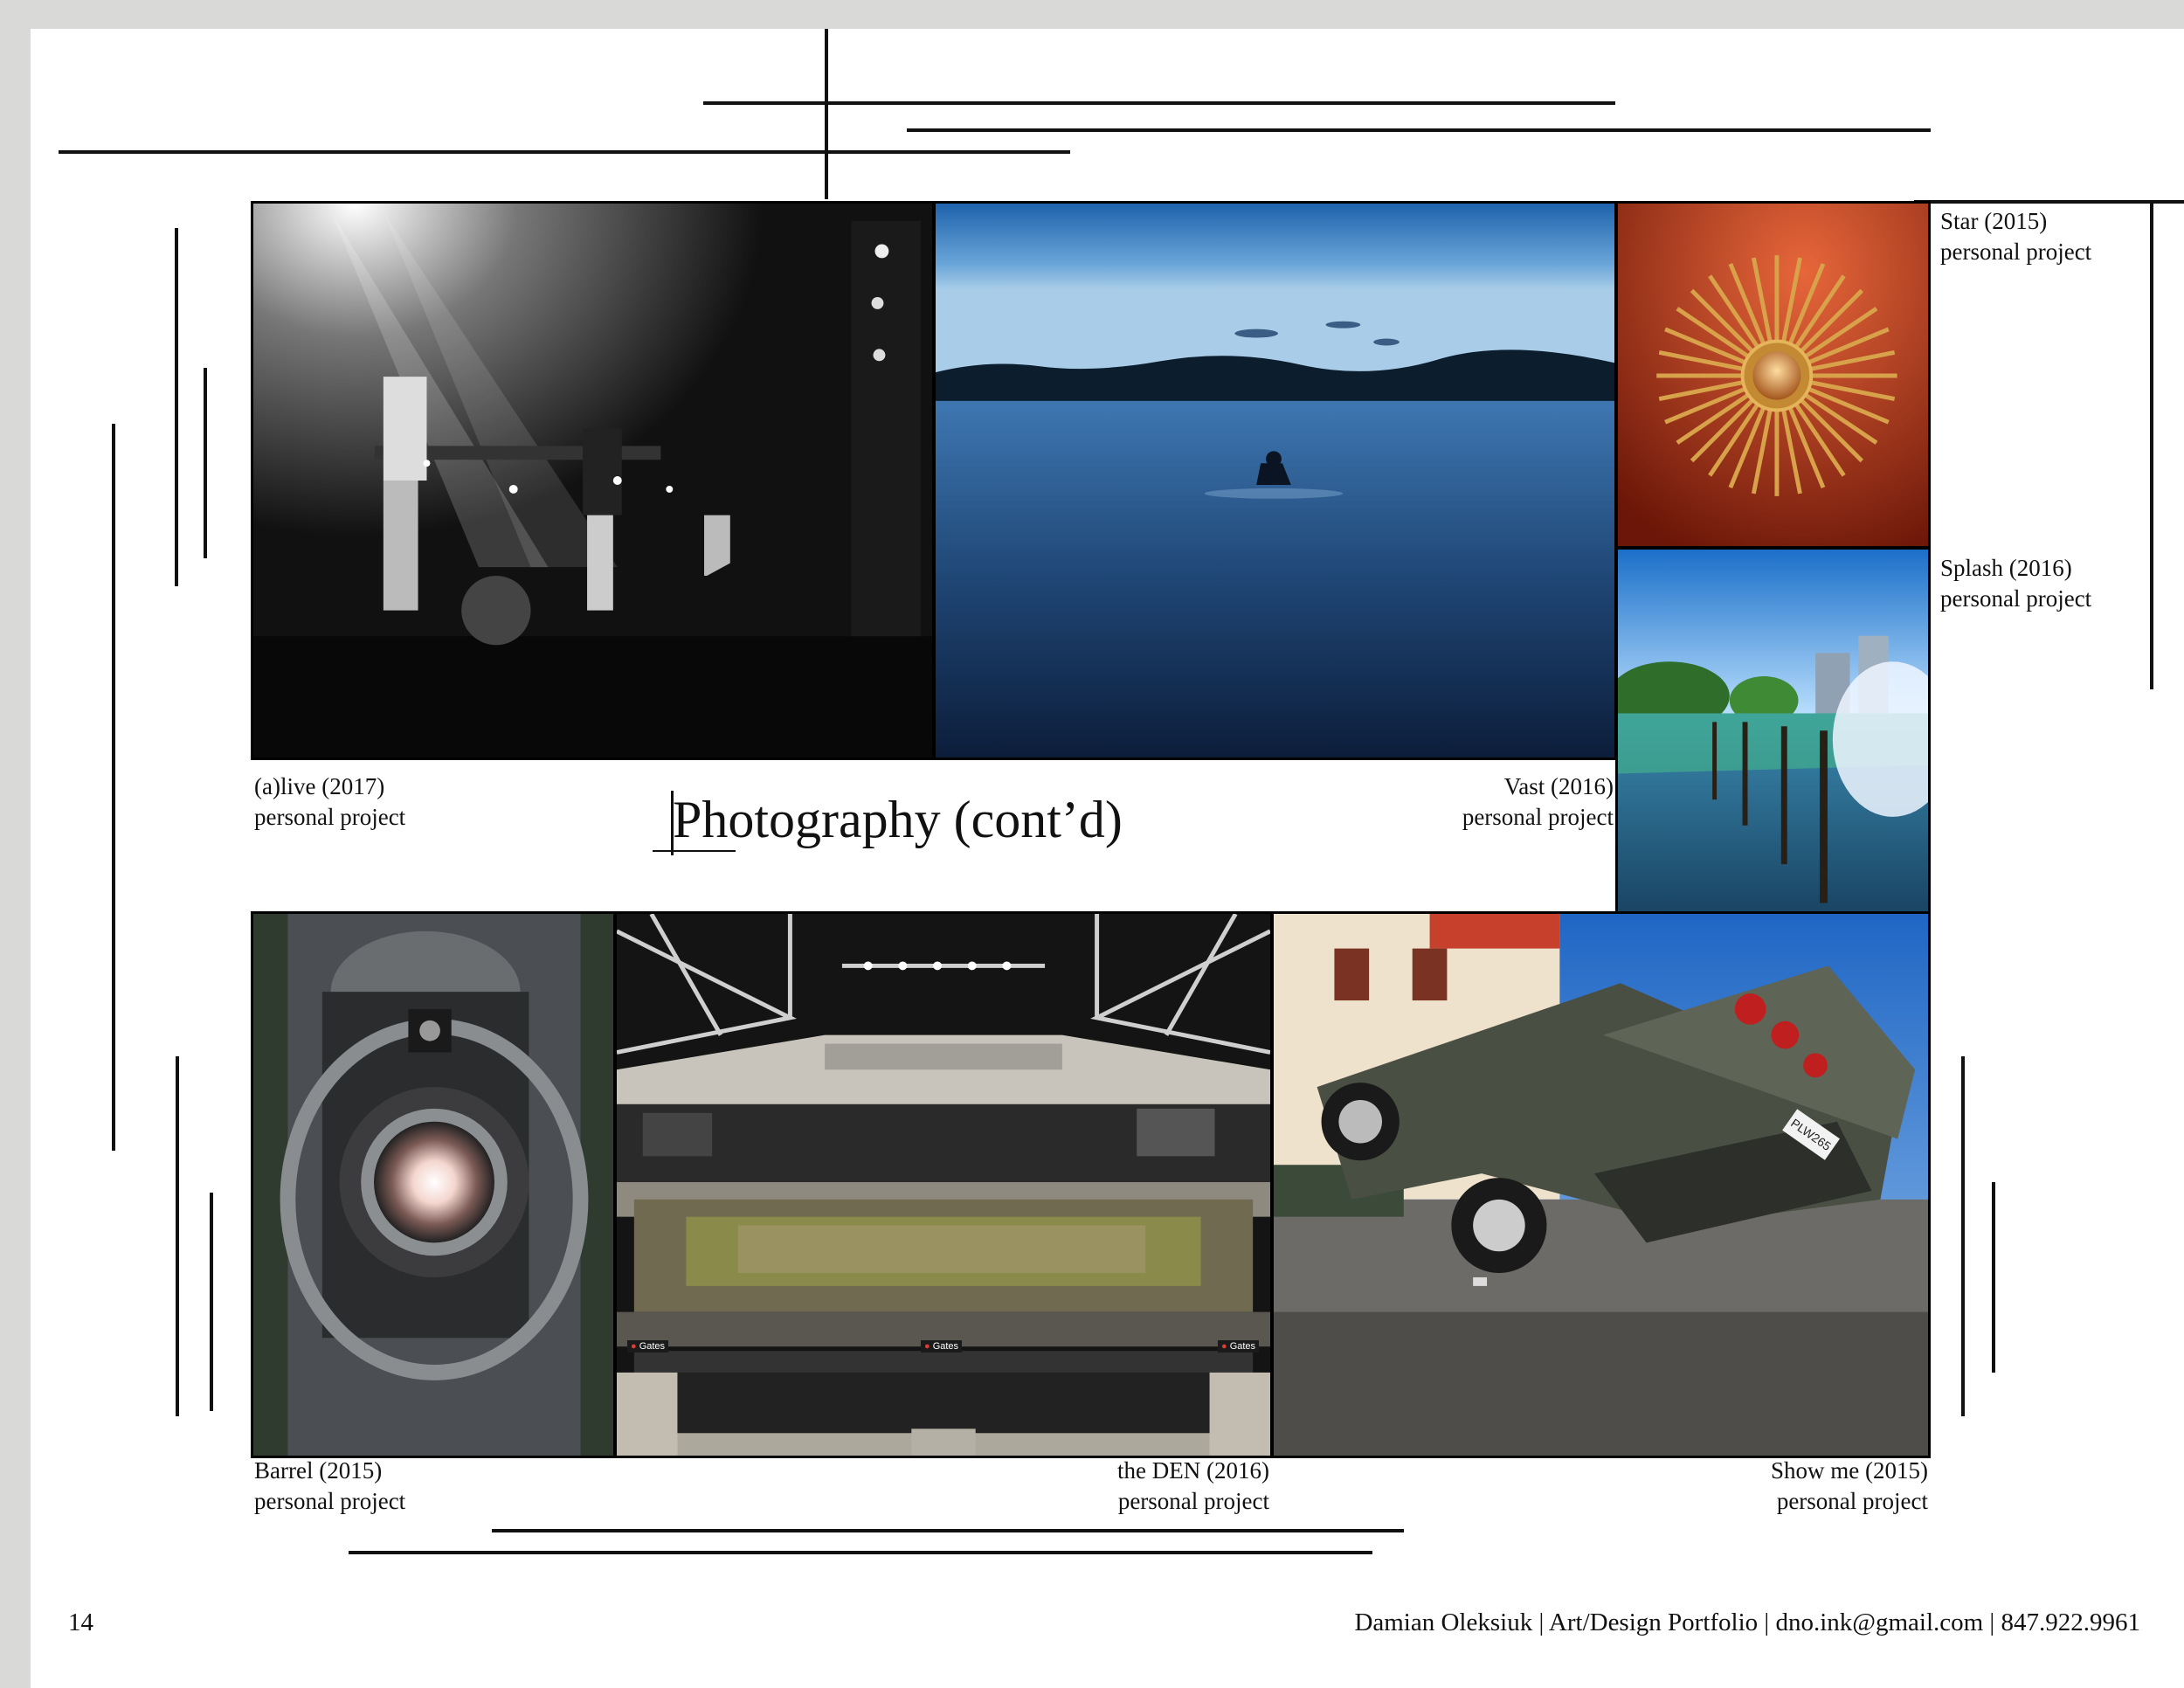 This screenshot has width=2184, height=1688. I want to click on caption-star: Star (2015) personal project, so click(2016, 236).